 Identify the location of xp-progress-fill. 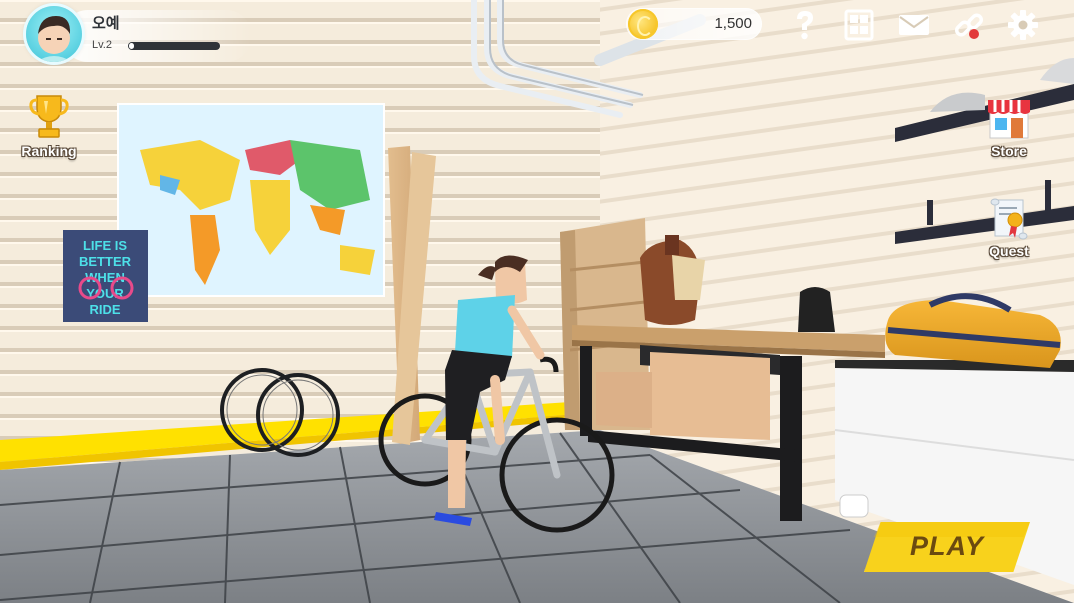
(131, 46).